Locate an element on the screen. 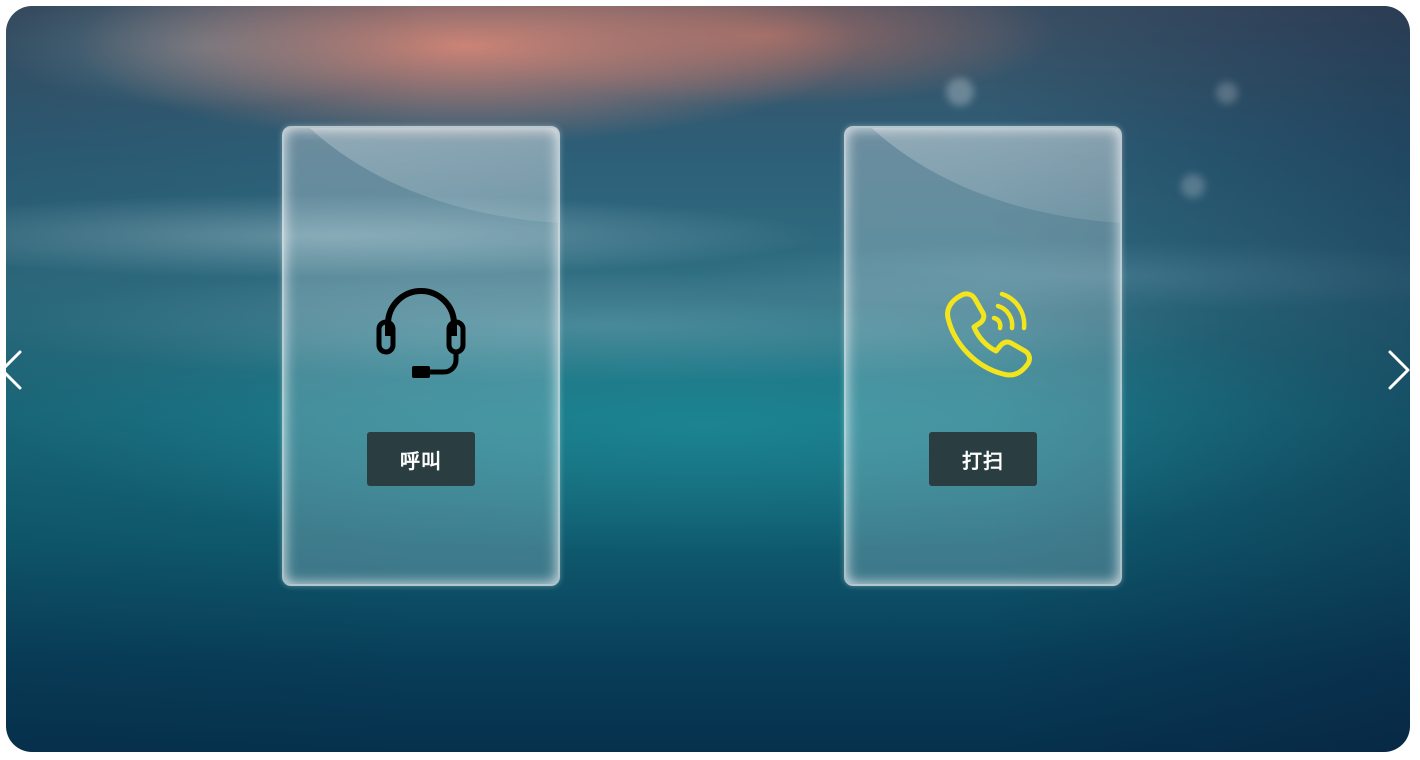 The width and height of the screenshot is (1420, 760). chevron-left-icon is located at coordinates (19, 370).